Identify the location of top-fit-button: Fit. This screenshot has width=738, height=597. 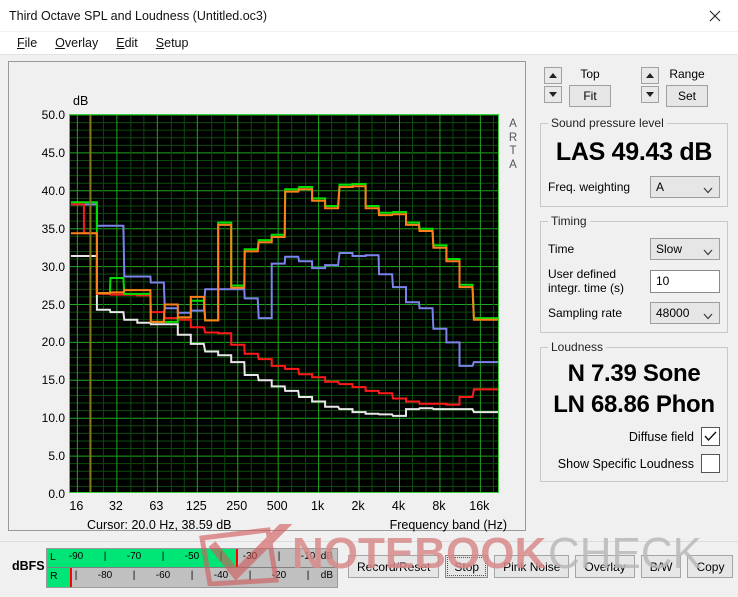
(590, 96).